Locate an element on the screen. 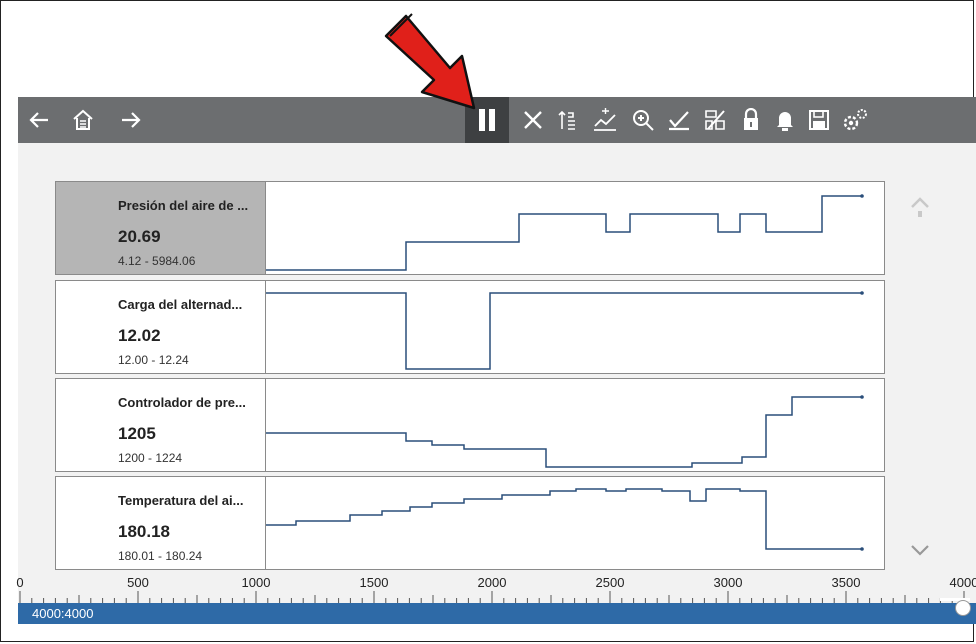  save-icon is located at coordinates (819, 120).